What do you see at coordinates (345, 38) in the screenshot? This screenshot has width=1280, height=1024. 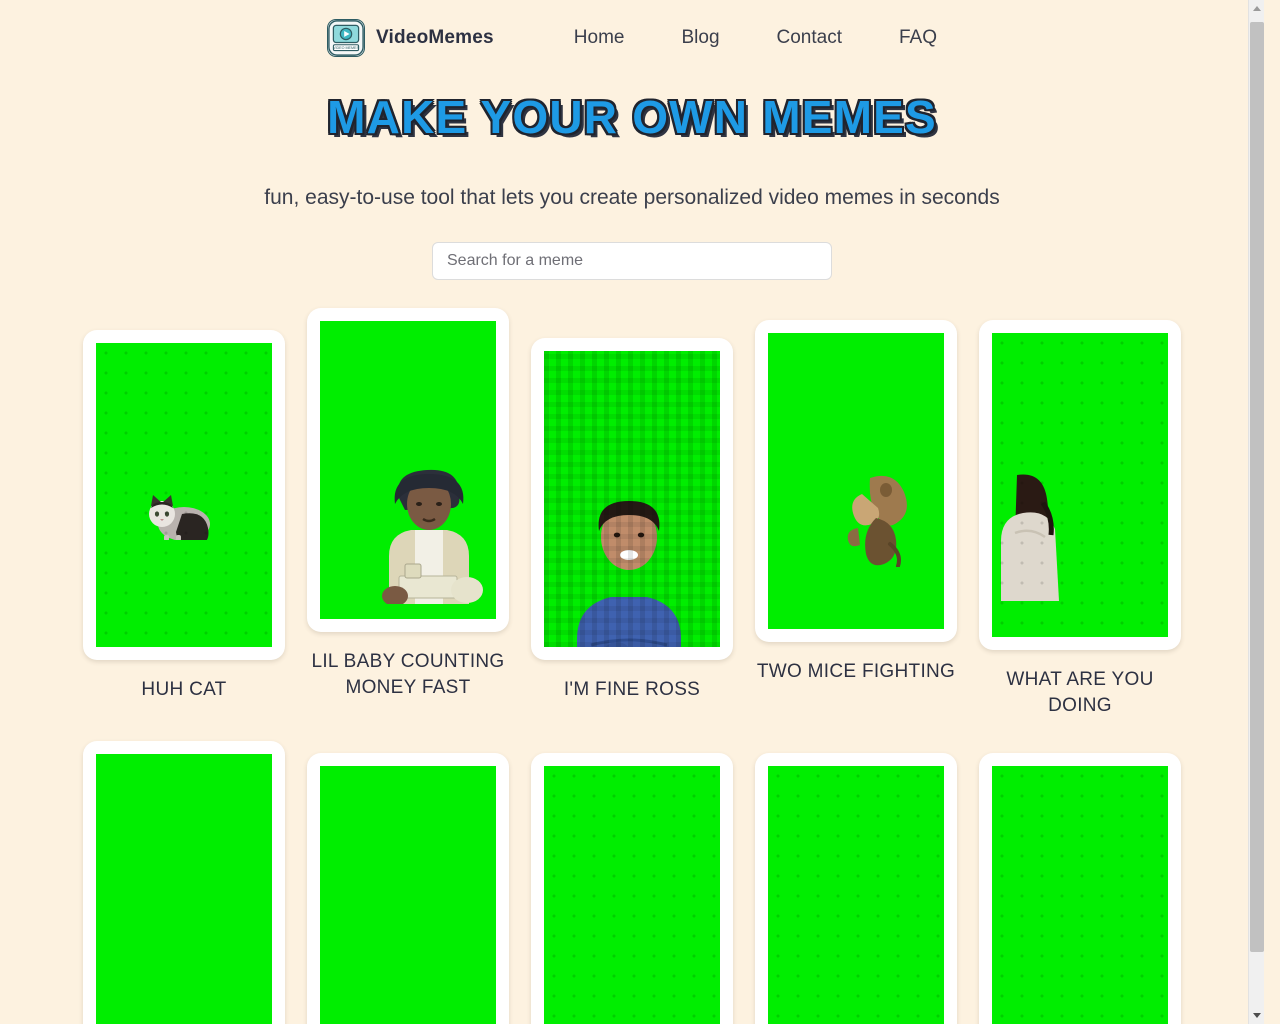 I see `video-player-logo-icon: VIDEO MEMES` at bounding box center [345, 38].